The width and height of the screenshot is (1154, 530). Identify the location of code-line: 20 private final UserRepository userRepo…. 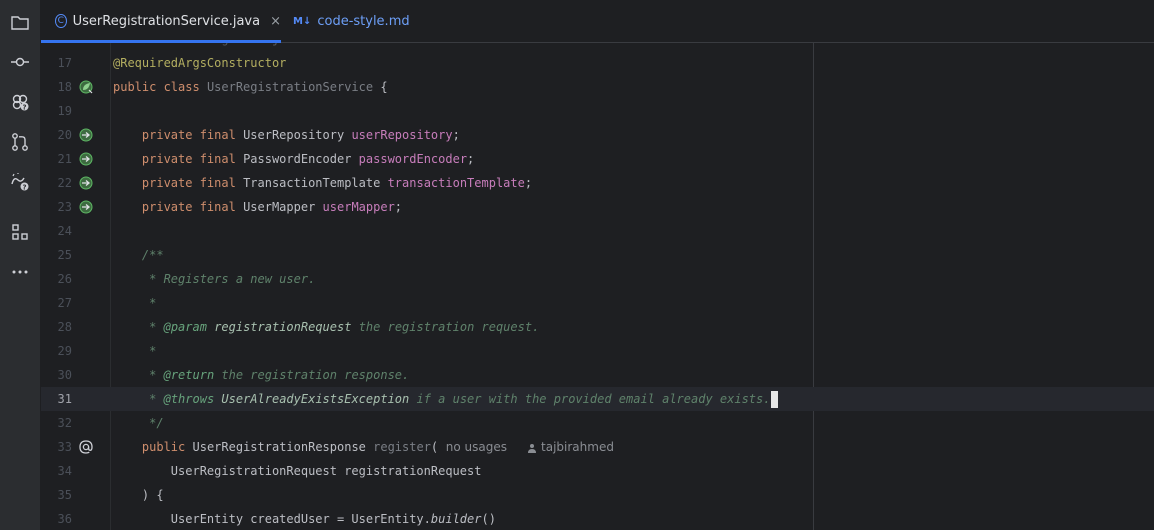
(597, 135).